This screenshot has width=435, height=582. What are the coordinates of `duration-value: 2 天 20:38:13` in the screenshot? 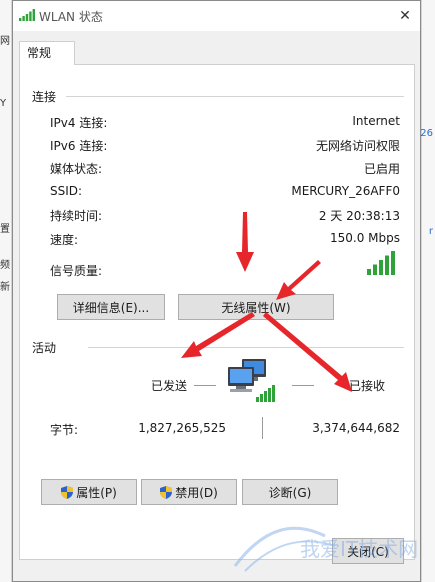 It's located at (359, 216).